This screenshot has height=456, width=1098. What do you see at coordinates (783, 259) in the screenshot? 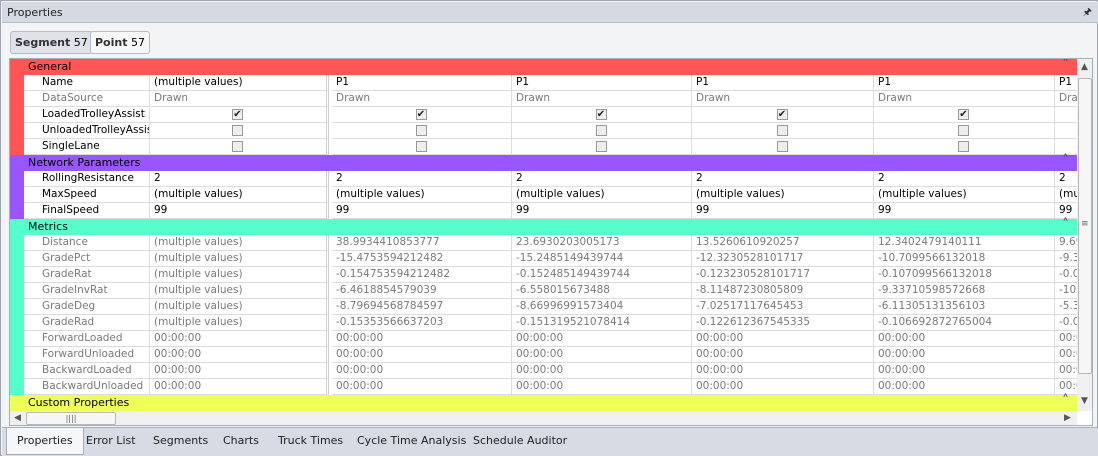
I see `property-value-cell: -12.3230528101717` at bounding box center [783, 259].